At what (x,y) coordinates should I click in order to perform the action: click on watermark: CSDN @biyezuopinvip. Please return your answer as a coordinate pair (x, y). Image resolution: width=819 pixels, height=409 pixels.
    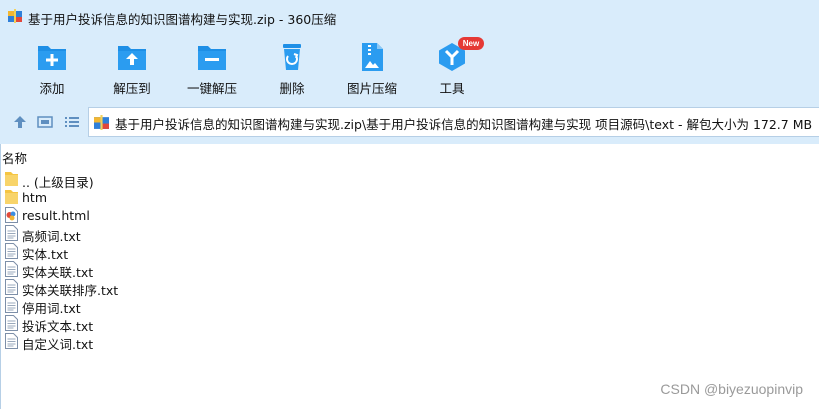
    Looking at the image, I should click on (731, 389).